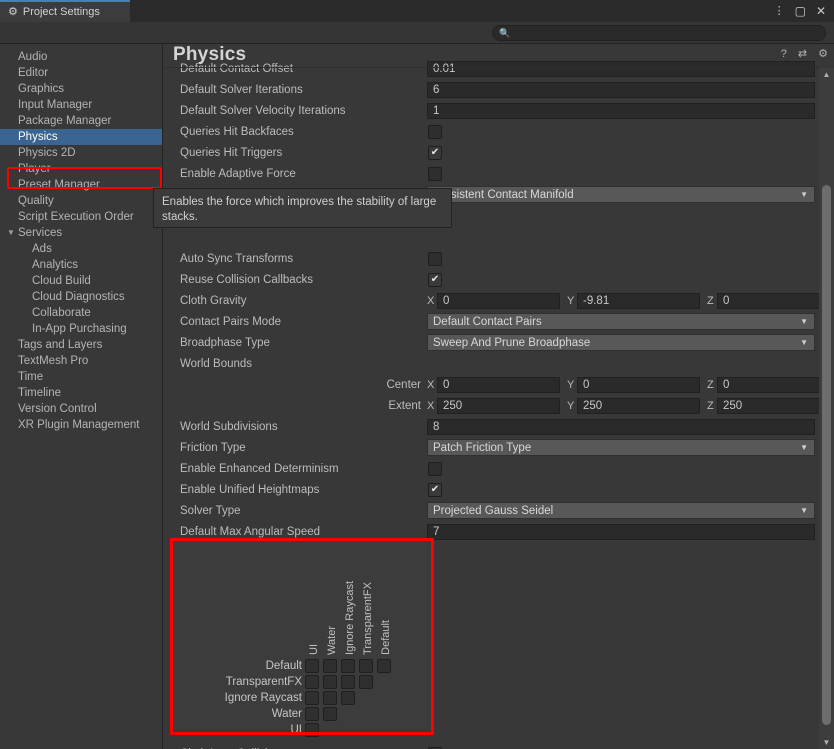 This screenshot has height=749, width=834. I want to click on sidebar-item-player: Player, so click(81, 169).